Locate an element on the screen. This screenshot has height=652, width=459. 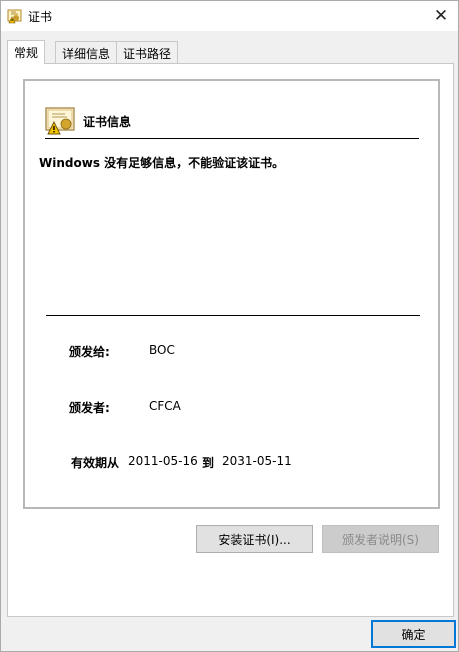
close-icon: ✕ is located at coordinates (441, 16).